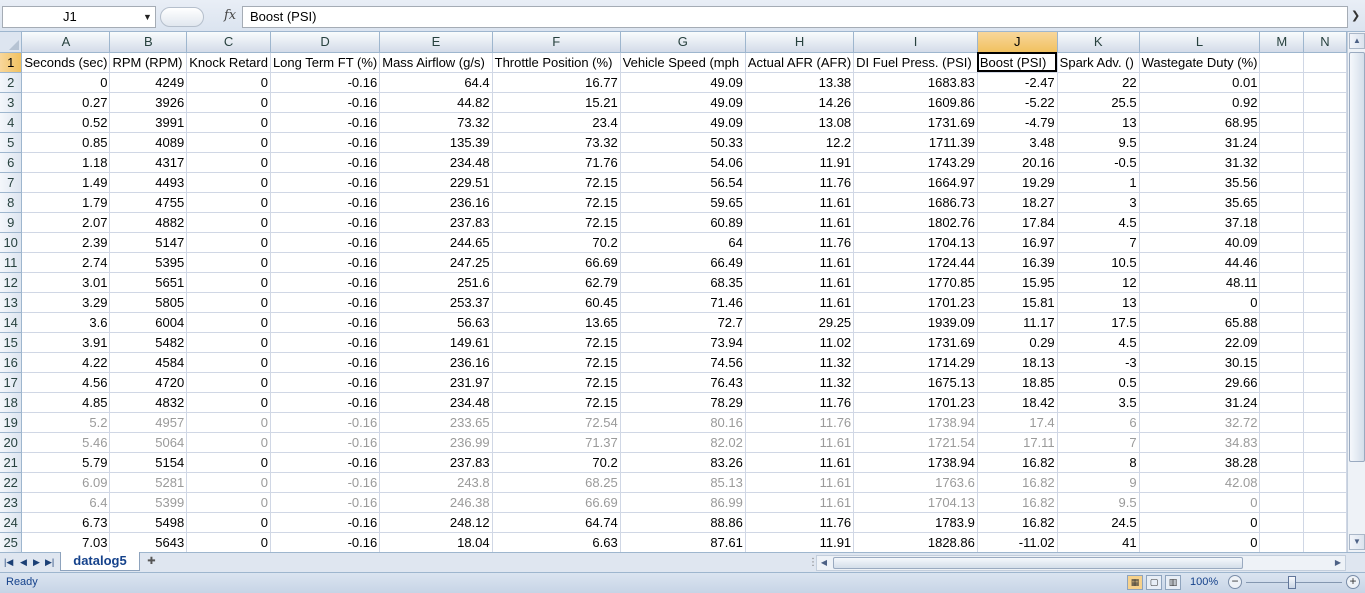 This screenshot has height=593, width=1365. What do you see at coordinates (66, 402) in the screenshot?
I see `cell: 4.85` at bounding box center [66, 402].